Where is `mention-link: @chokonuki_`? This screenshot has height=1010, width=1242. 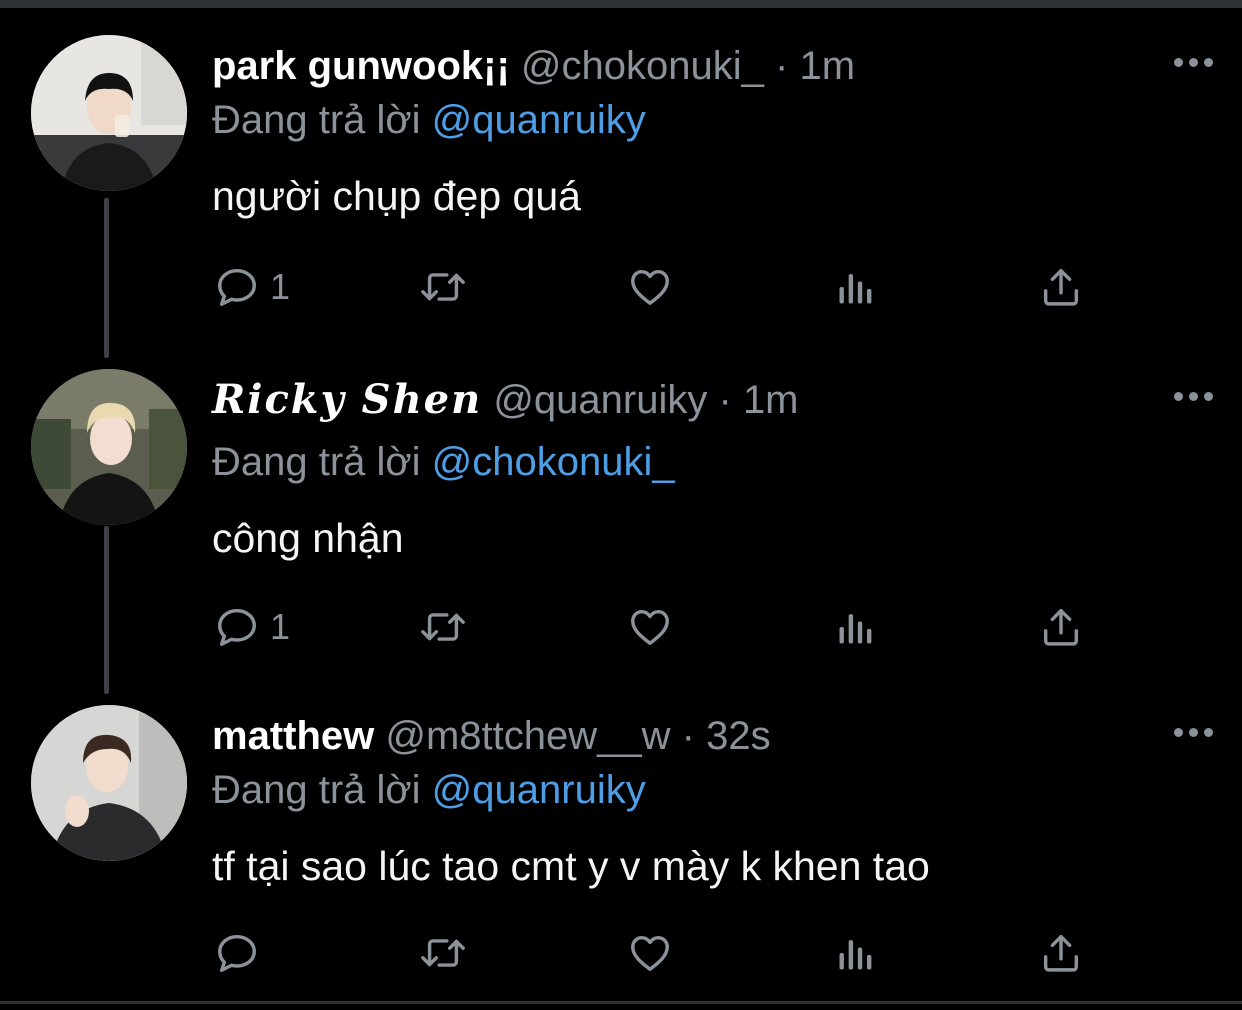
mention-link: @chokonuki_ is located at coordinates (553, 462).